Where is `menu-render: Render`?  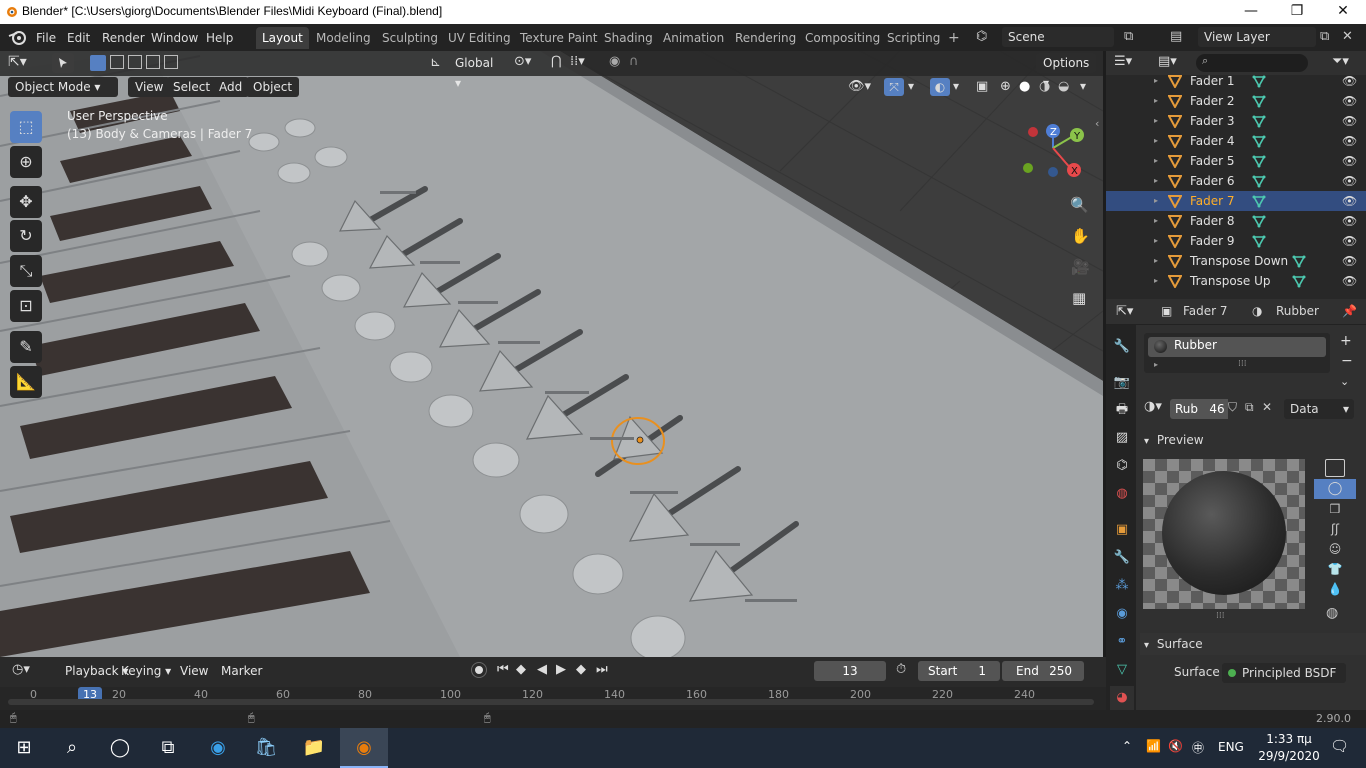
menu-render: Render is located at coordinates (123, 38).